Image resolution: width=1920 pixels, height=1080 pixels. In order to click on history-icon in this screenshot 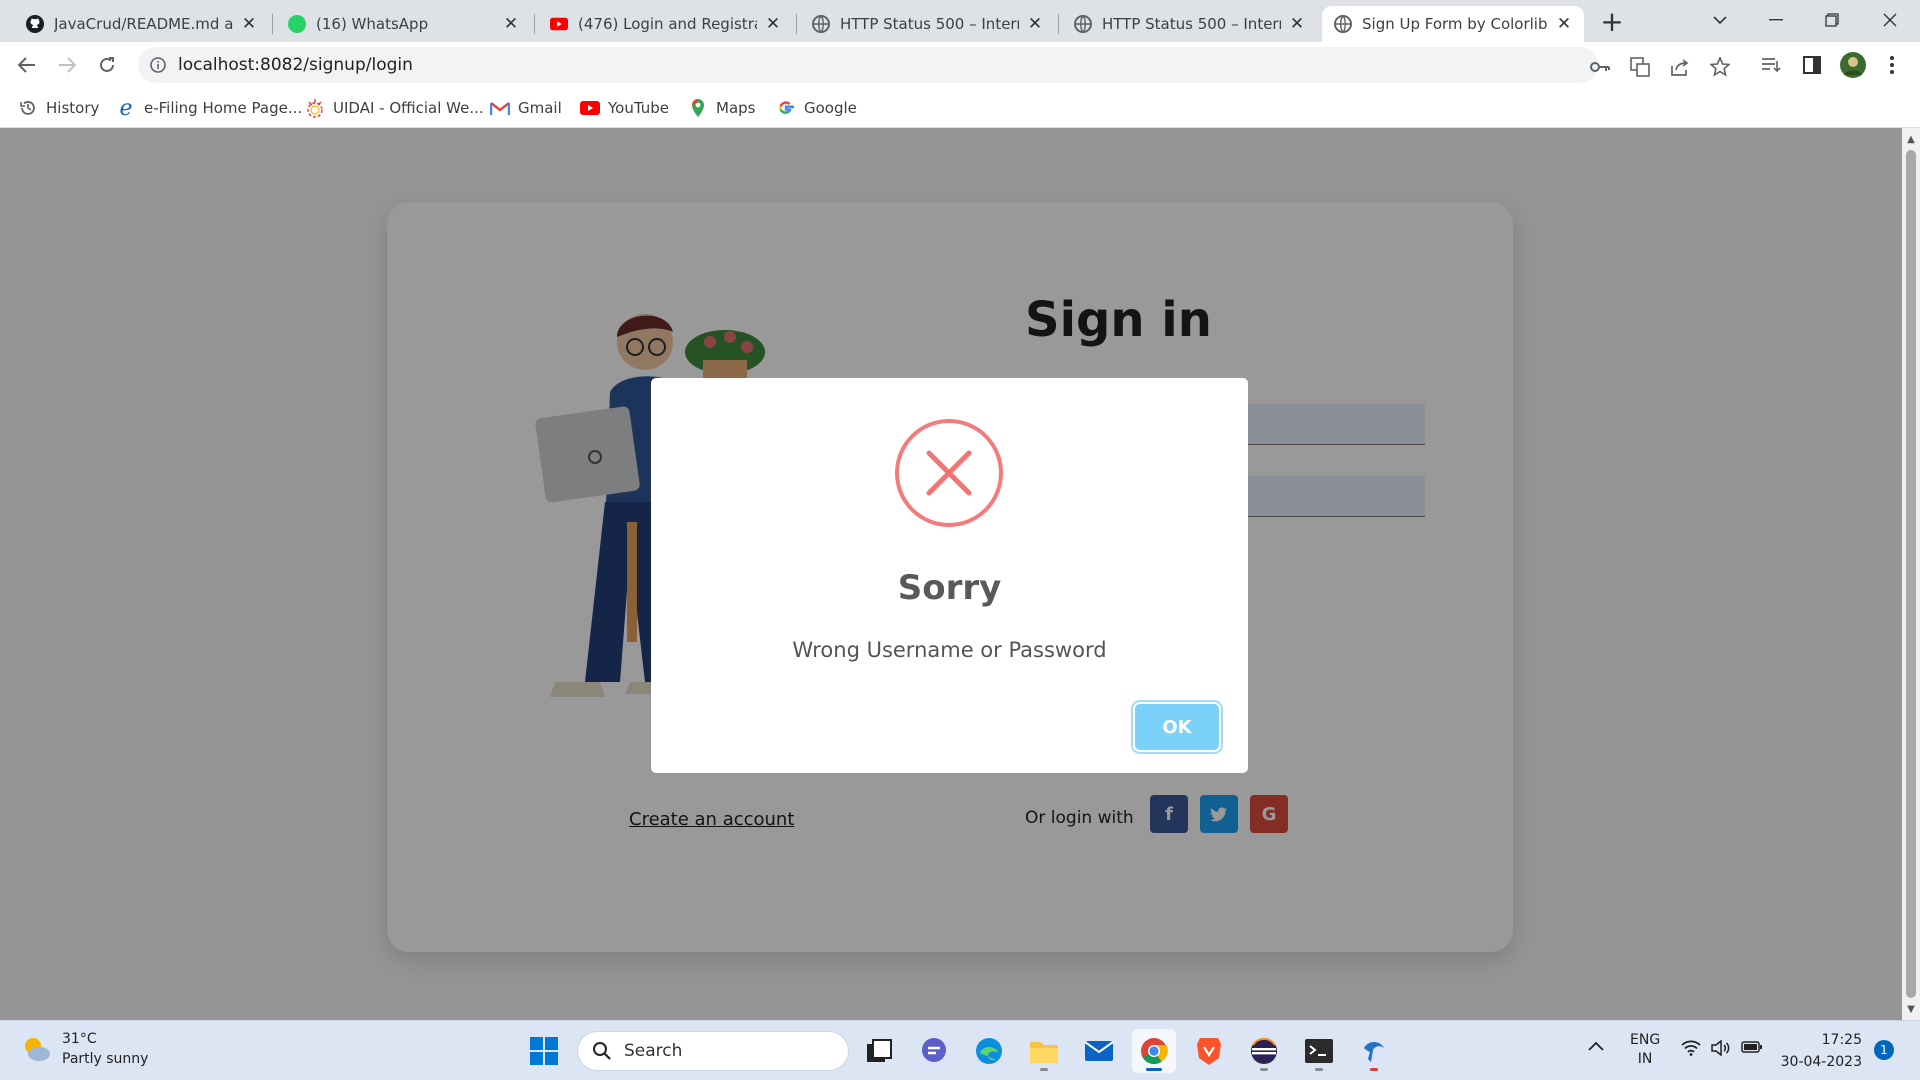, I will do `click(28, 108)`.